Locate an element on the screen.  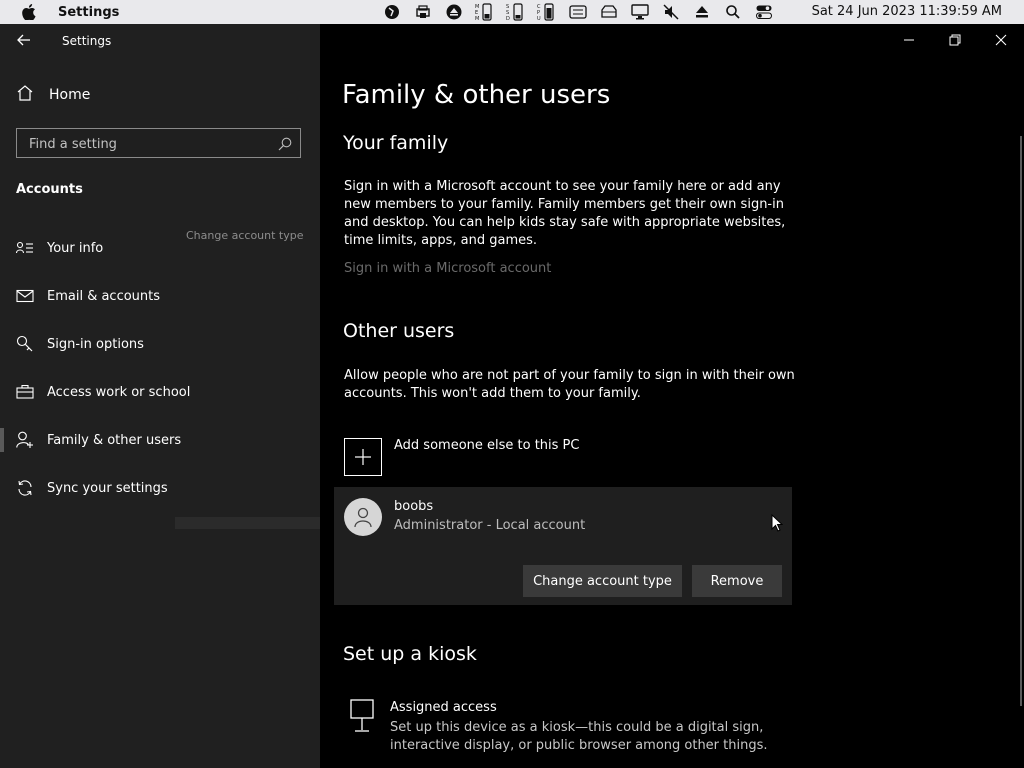
user-role: Administrator - Local account is located at coordinates (490, 525).